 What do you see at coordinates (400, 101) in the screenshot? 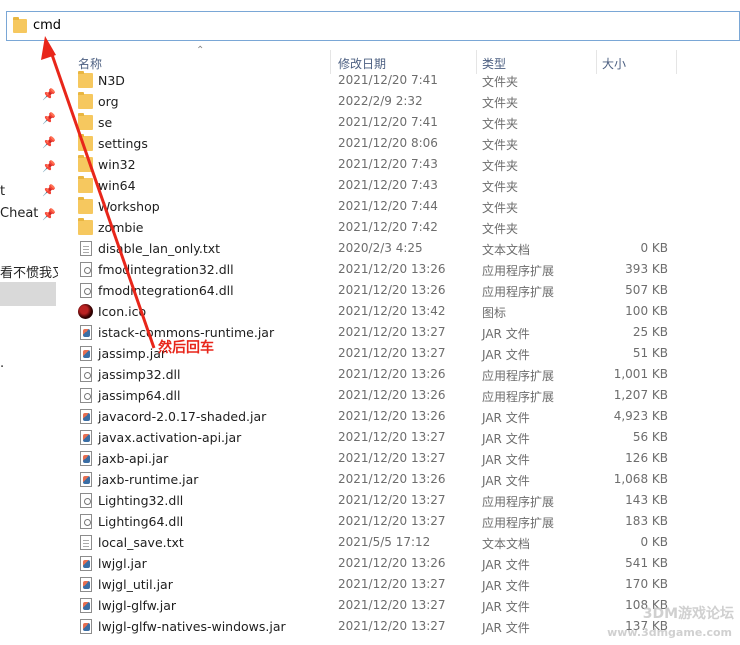
I see `file-row: org 2022/2/9 2:32 文件夹` at bounding box center [400, 101].